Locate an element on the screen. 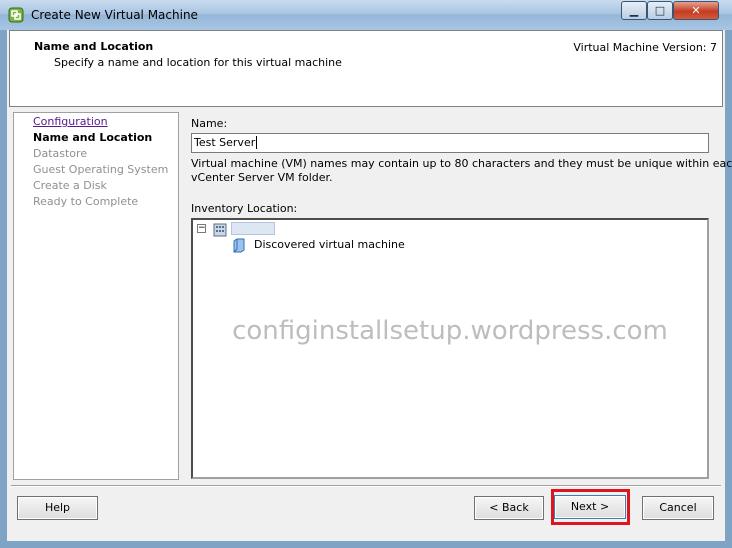 The width and height of the screenshot is (732, 548). step-ready-to-complete: Ready to Complete is located at coordinates (86, 201).